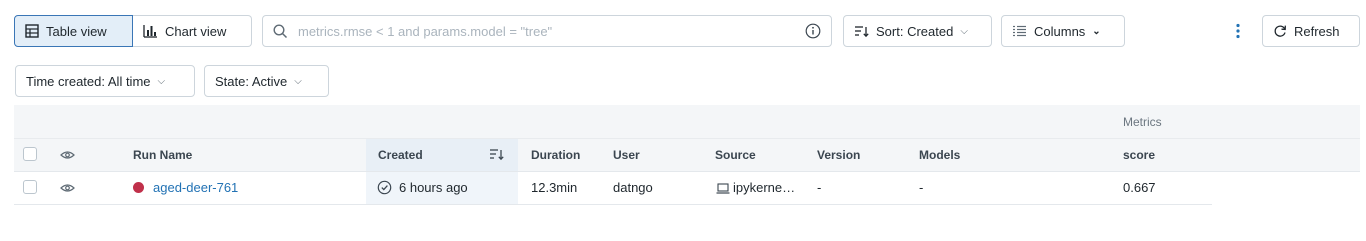 The height and width of the screenshot is (241, 1366). What do you see at coordinates (838, 155) in the screenshot?
I see `column-header-version: Version` at bounding box center [838, 155].